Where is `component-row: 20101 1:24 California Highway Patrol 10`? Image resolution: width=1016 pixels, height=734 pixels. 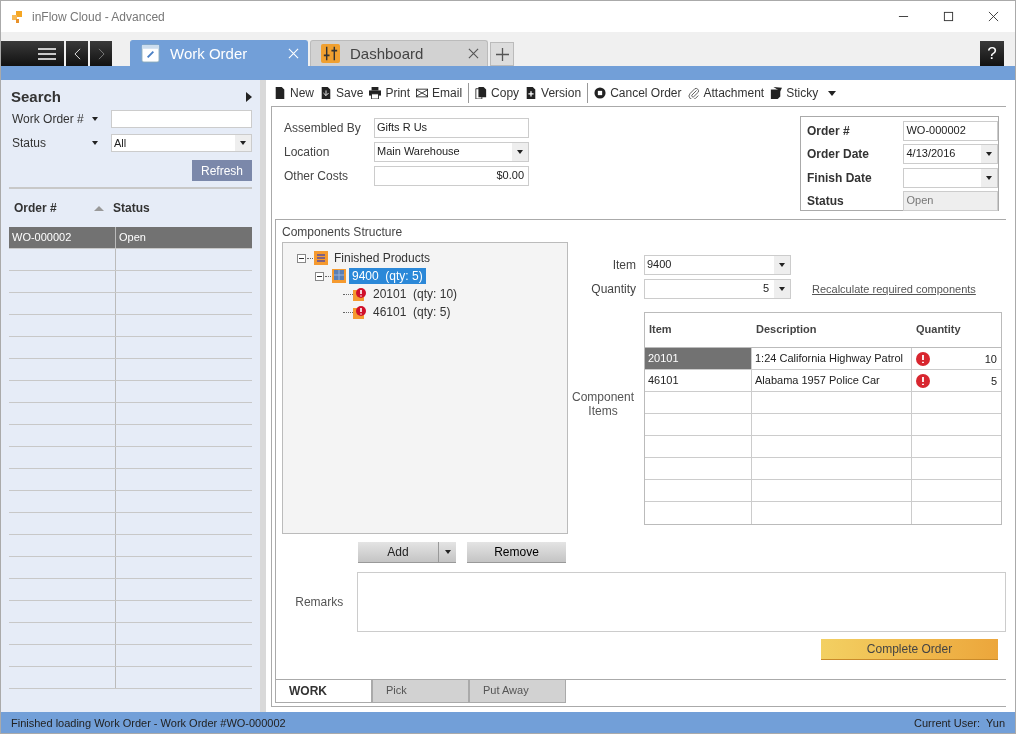 component-row: 20101 1:24 California Highway Patrol 10 is located at coordinates (823, 359).